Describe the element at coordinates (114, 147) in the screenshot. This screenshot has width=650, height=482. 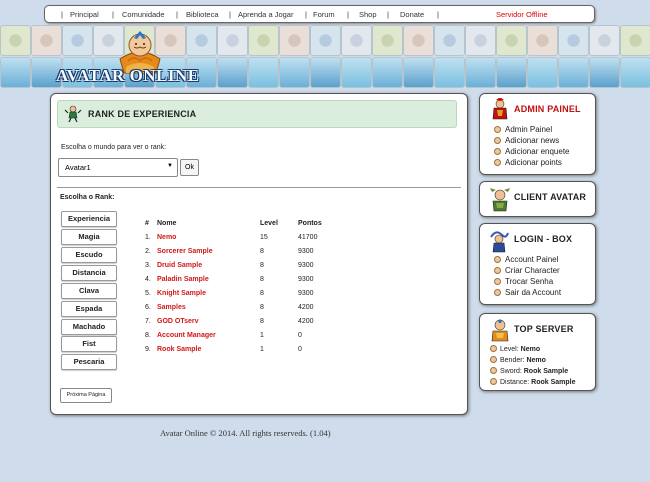
I see `world-label: Escolha o mundo para ver o rank:` at that location.